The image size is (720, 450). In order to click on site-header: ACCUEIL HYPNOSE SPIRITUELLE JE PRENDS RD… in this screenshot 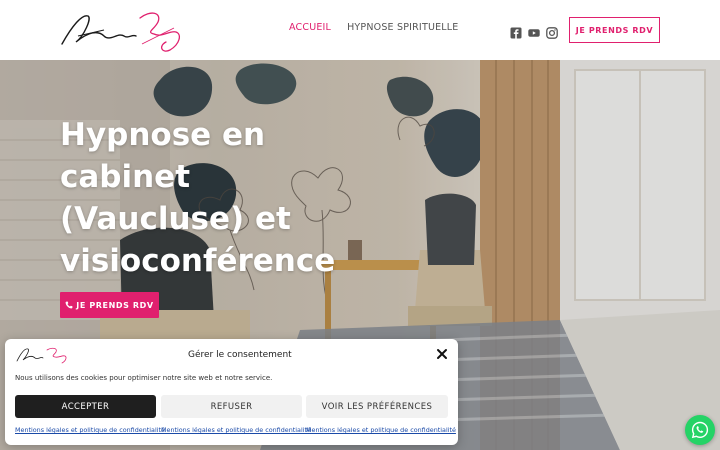, I will do `click(360, 30)`.